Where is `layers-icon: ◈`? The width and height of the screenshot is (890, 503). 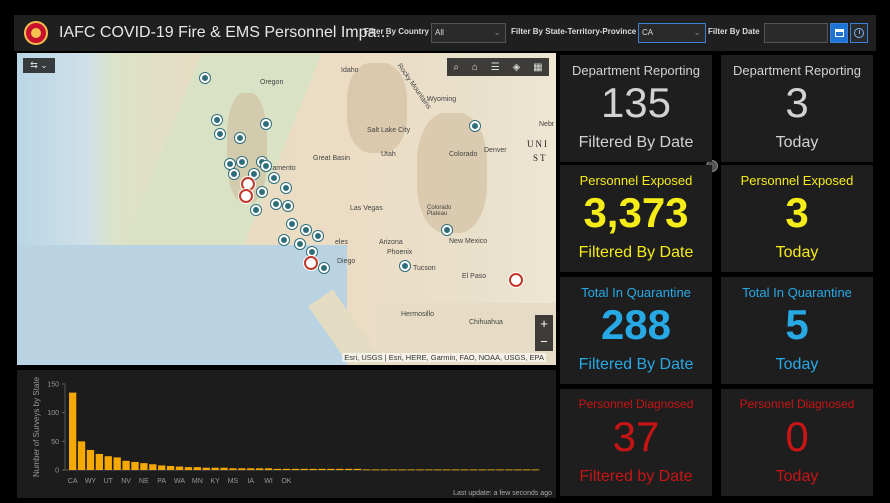 layers-icon: ◈ is located at coordinates (517, 67).